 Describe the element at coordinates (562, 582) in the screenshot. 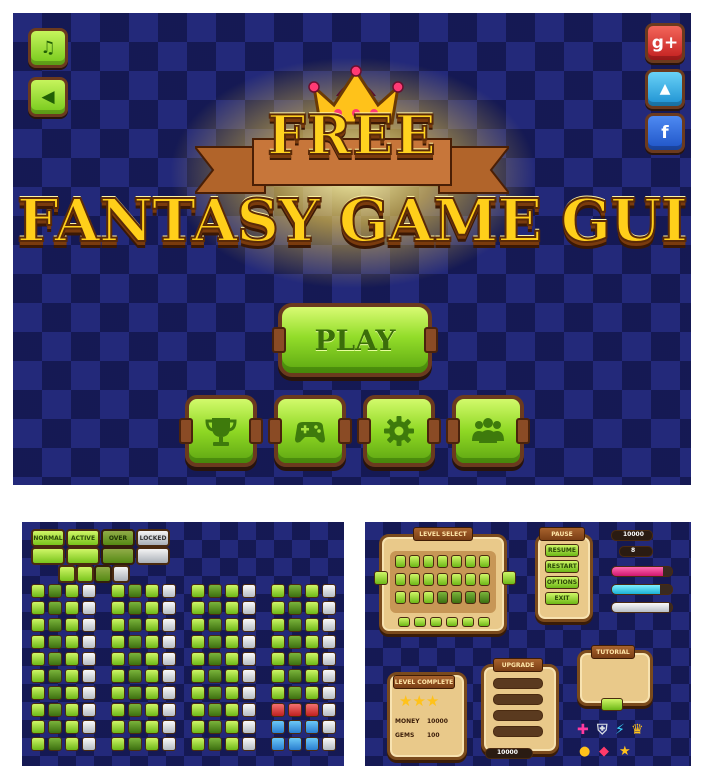

I see `options-button: OPTIONS` at that location.